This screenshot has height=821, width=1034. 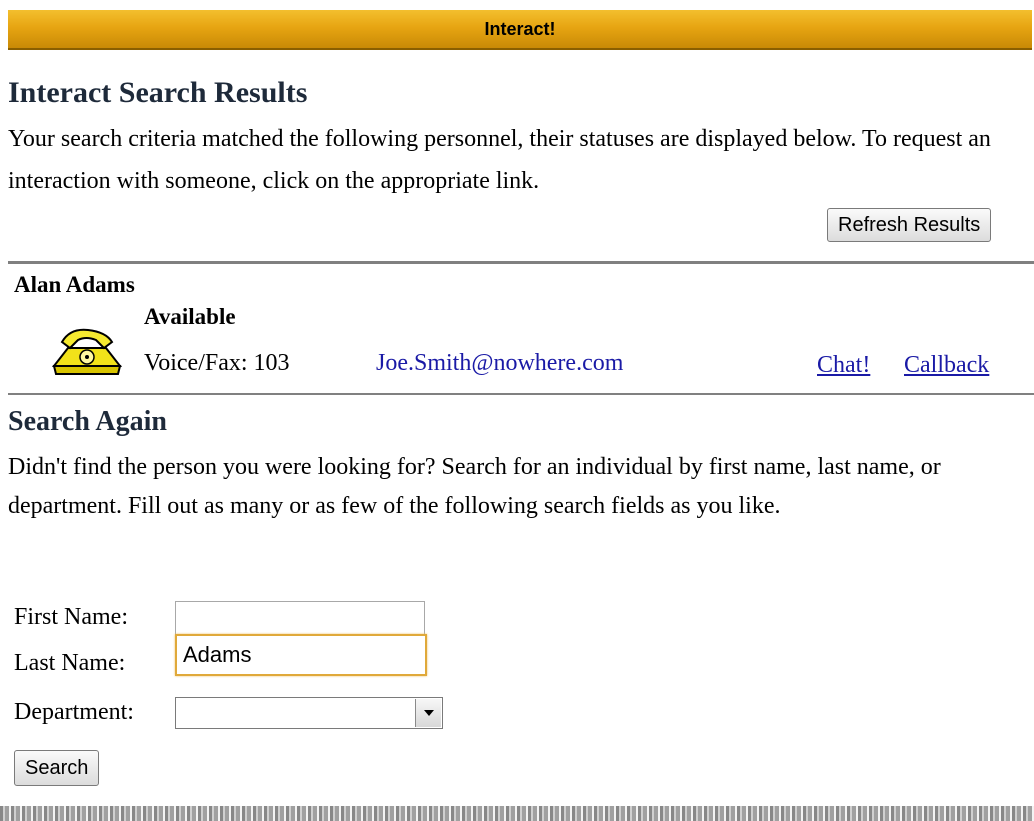 I want to click on chat-link: Chat!, so click(x=843, y=365).